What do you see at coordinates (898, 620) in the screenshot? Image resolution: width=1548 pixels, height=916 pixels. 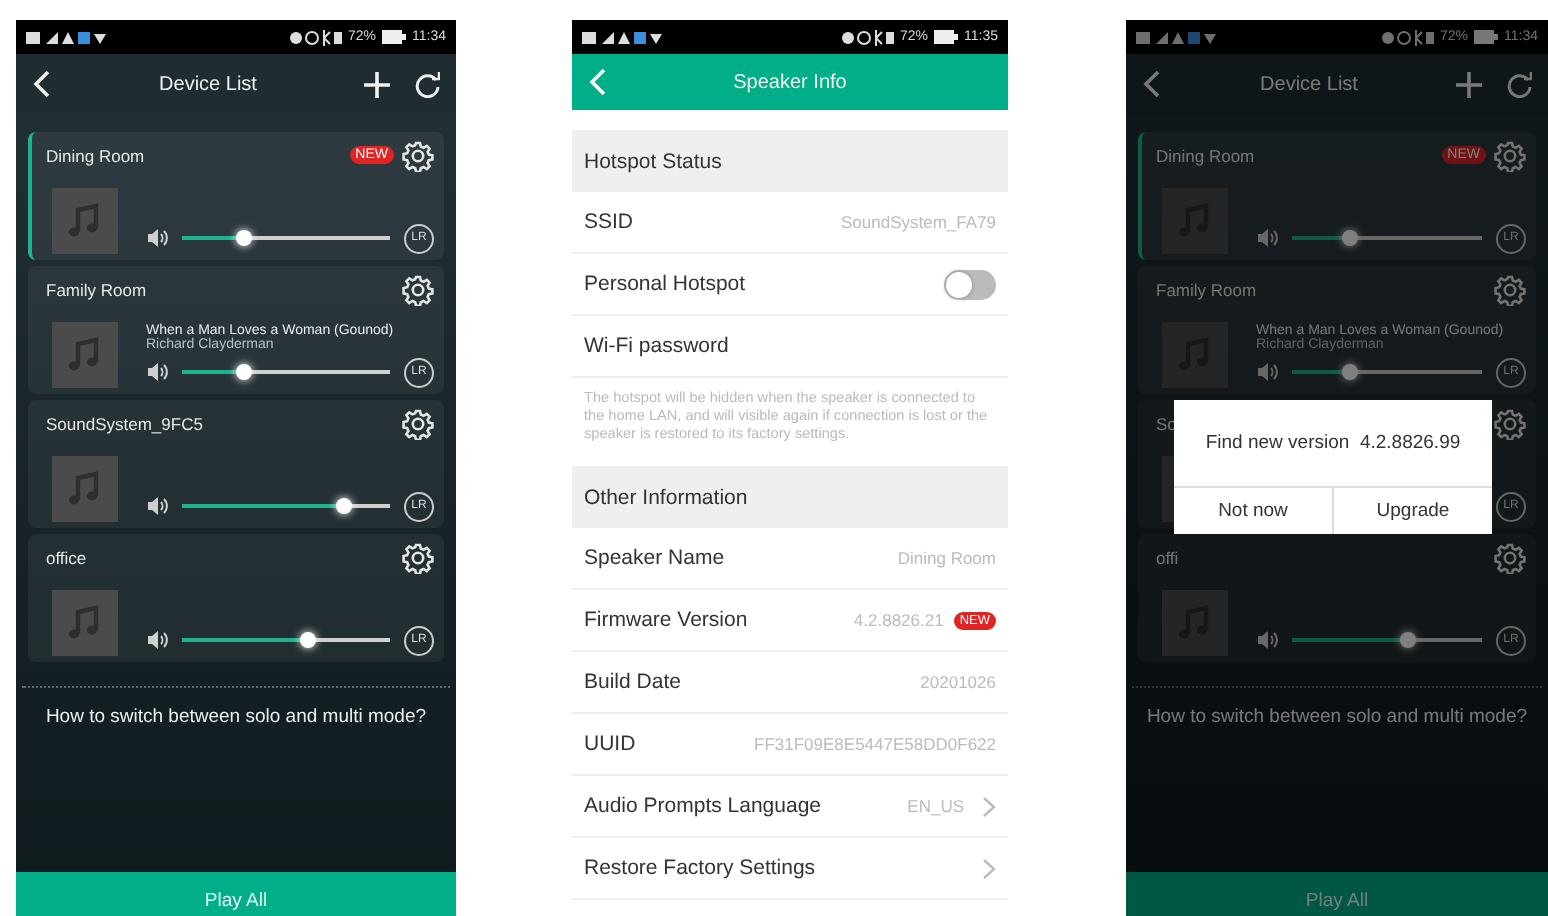 I see `row-value: 4.2.8826.21` at bounding box center [898, 620].